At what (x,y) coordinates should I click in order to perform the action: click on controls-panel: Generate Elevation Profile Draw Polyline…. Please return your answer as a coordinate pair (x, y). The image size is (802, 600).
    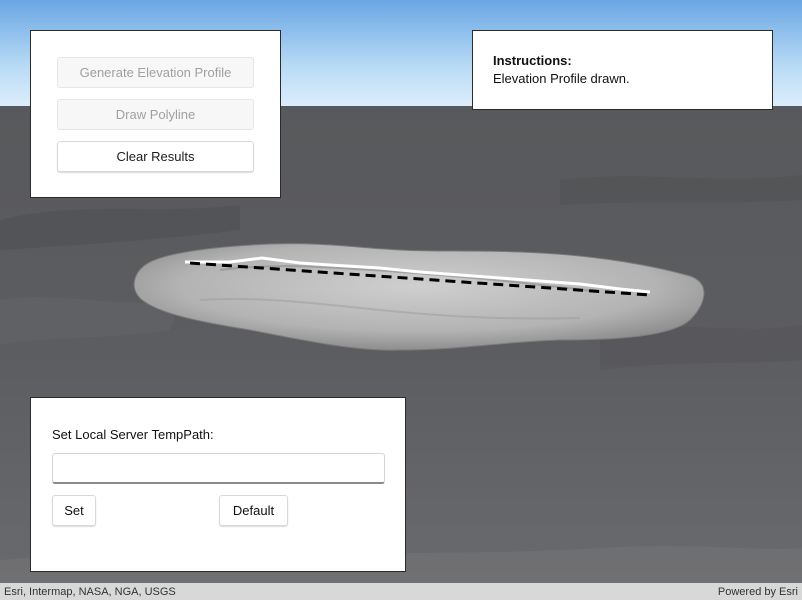
    Looking at the image, I should click on (155, 114).